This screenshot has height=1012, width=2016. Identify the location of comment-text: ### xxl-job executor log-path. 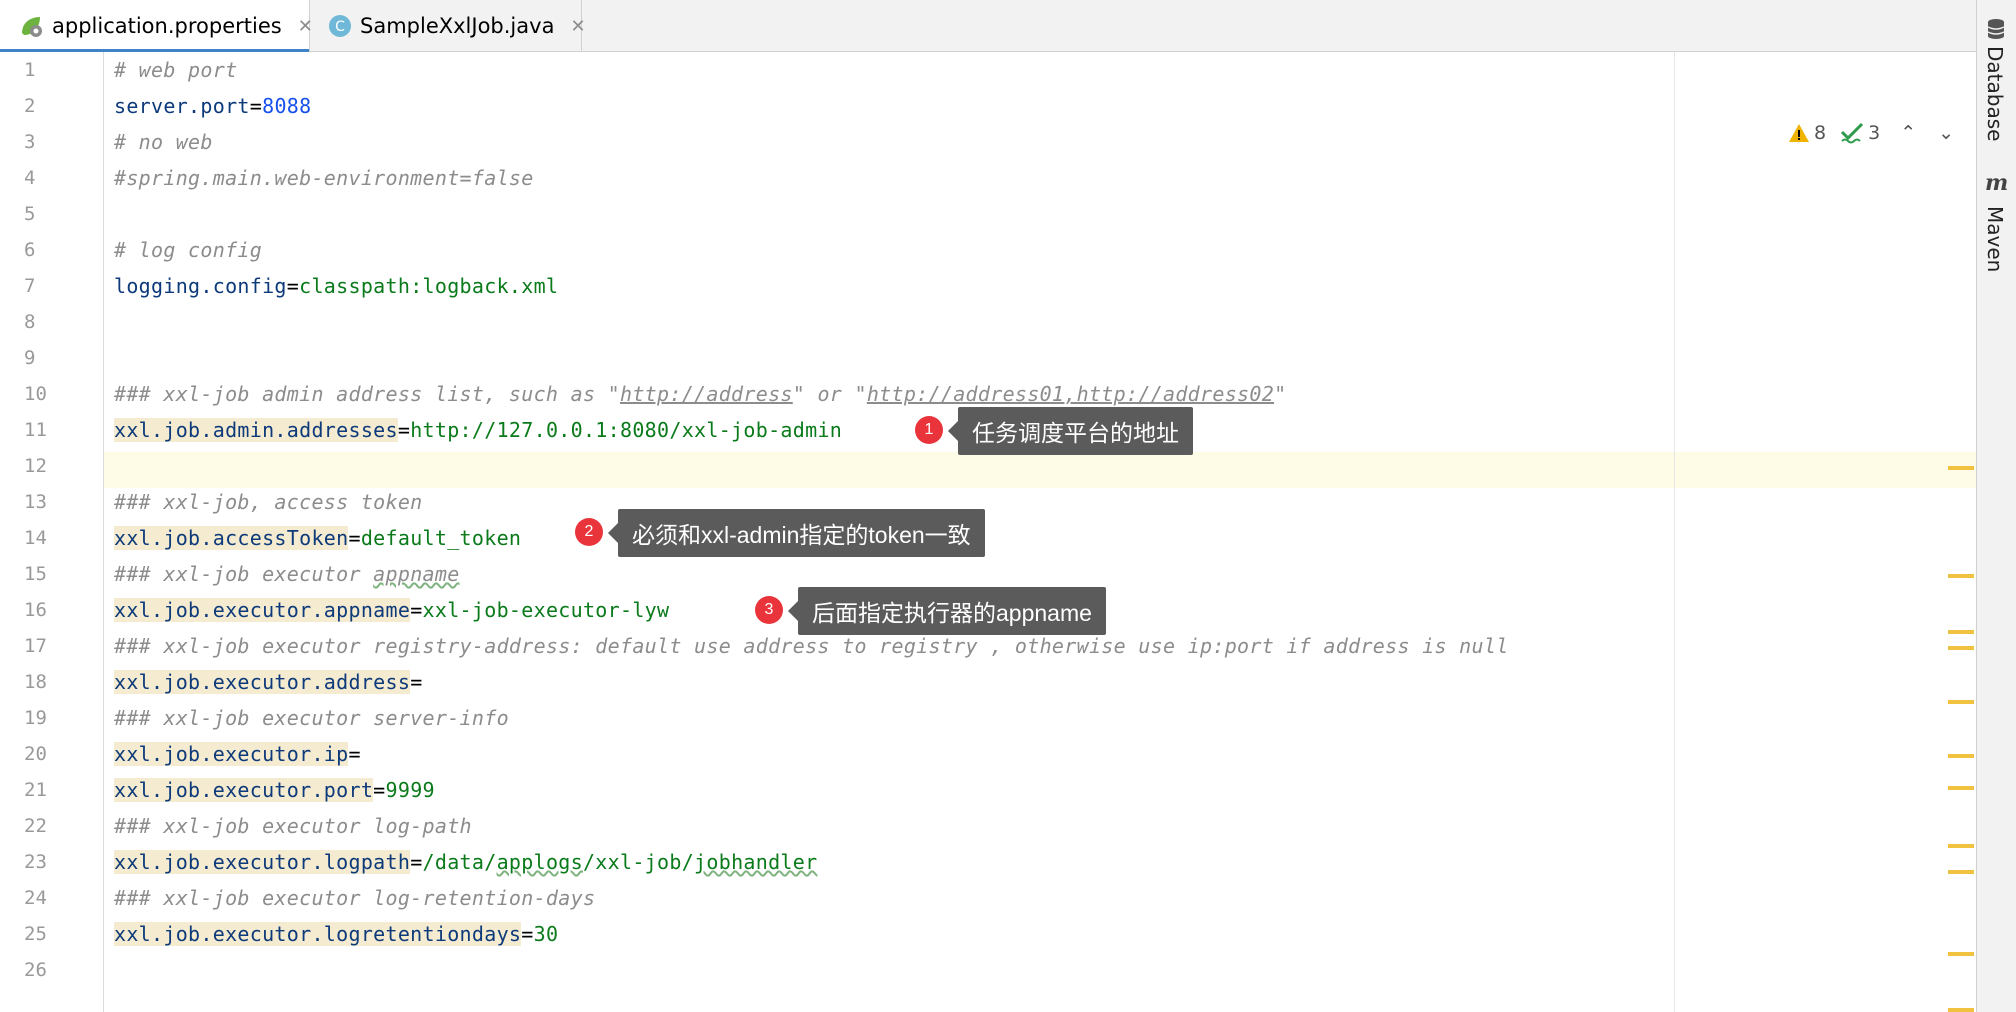
(293, 826).